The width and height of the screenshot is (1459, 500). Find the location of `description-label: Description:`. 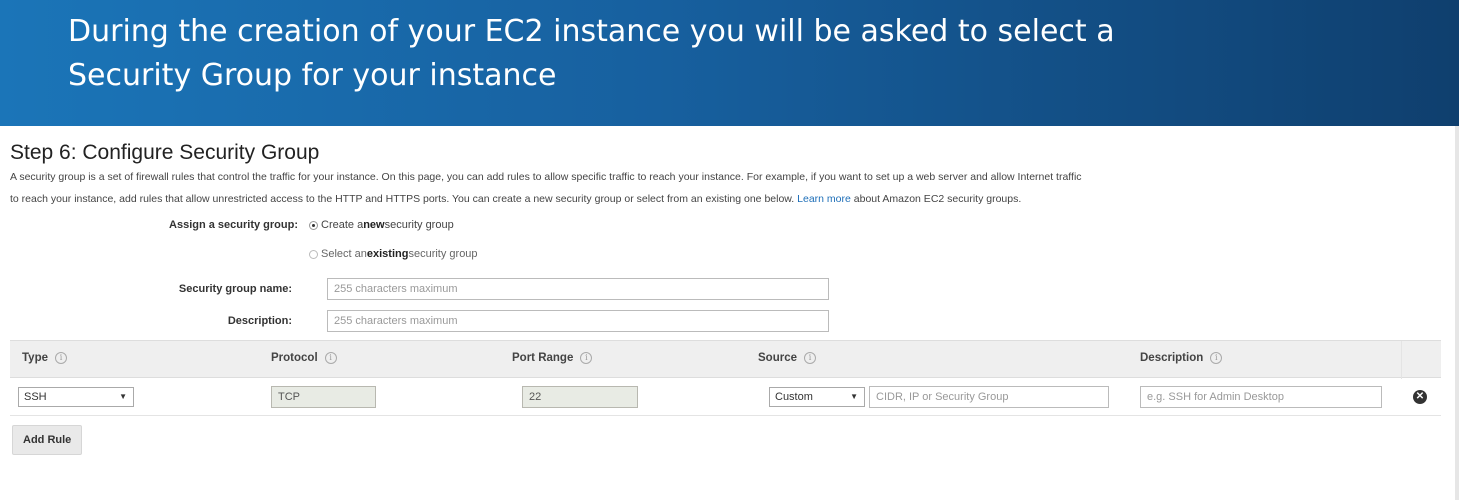

description-label: Description: is located at coordinates (259, 321).